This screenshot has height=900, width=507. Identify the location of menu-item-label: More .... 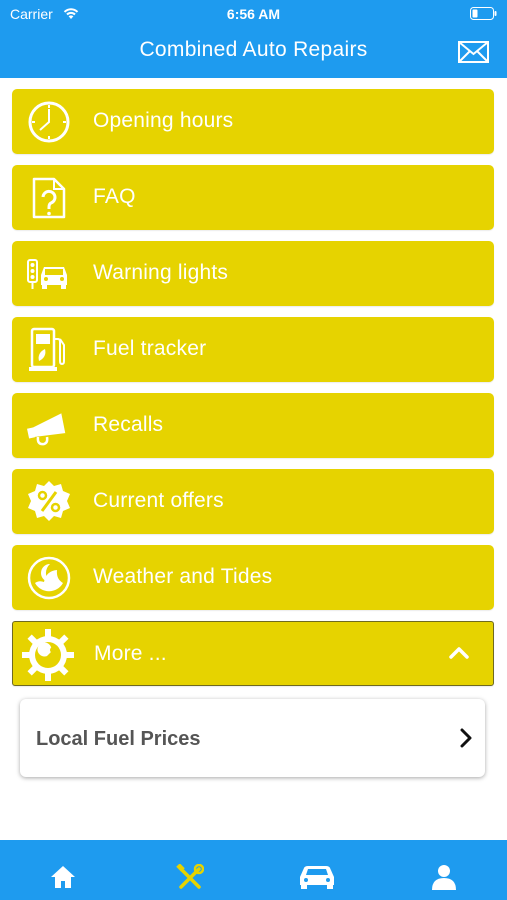
(130, 653).